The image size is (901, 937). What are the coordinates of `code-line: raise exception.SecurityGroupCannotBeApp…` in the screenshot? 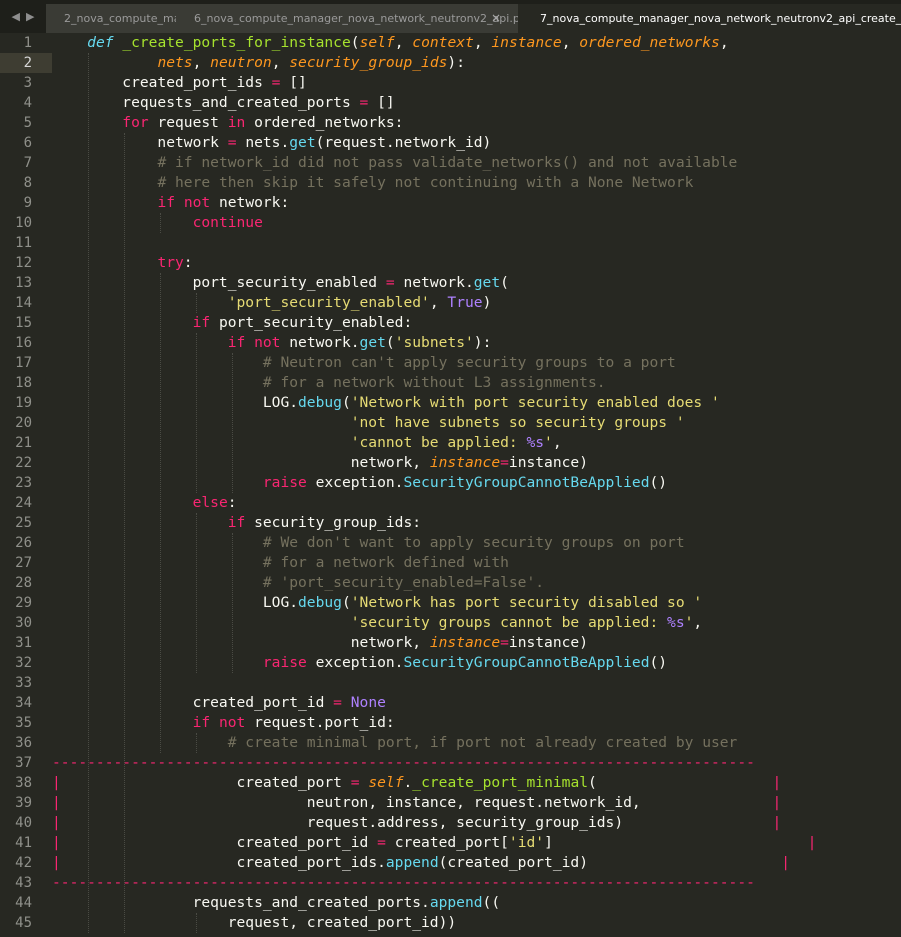 It's located at (359, 483).